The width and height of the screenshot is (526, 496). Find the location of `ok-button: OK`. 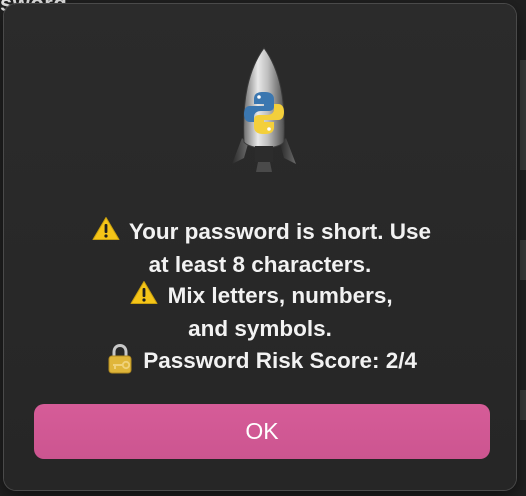

ok-button: OK is located at coordinates (262, 431).